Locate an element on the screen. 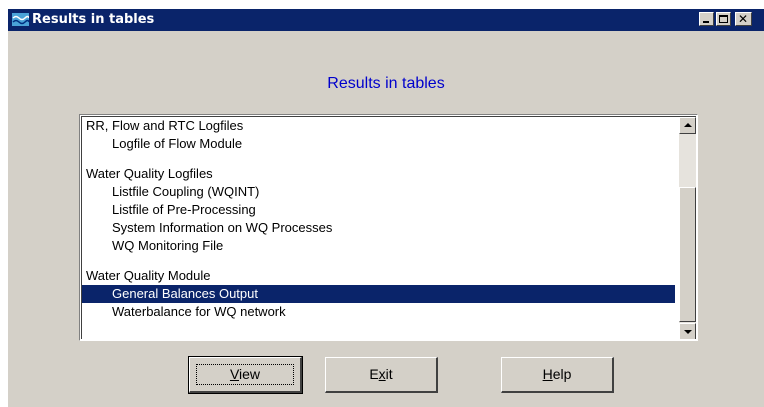 The width and height of the screenshot is (764, 407). help-button: Help is located at coordinates (557, 375).